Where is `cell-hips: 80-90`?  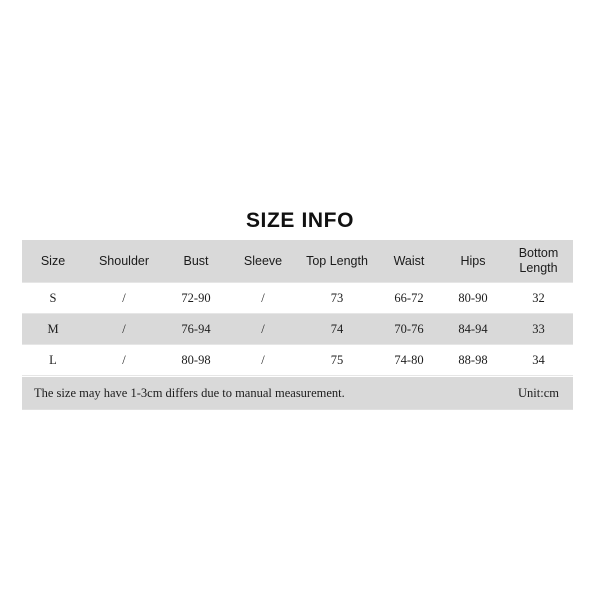
cell-hips: 80-90 is located at coordinates (473, 297).